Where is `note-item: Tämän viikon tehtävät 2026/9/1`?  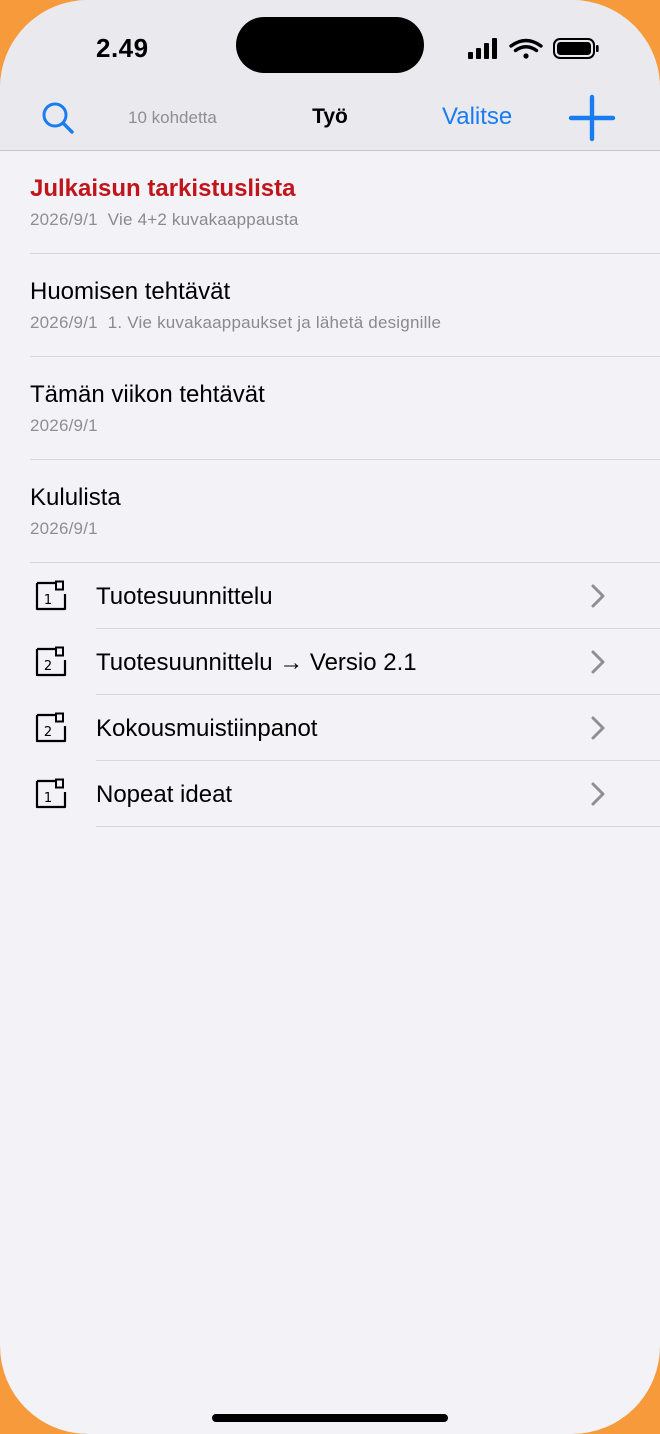
note-item: Tämän viikon tehtävät 2026/9/1 is located at coordinates (345, 408).